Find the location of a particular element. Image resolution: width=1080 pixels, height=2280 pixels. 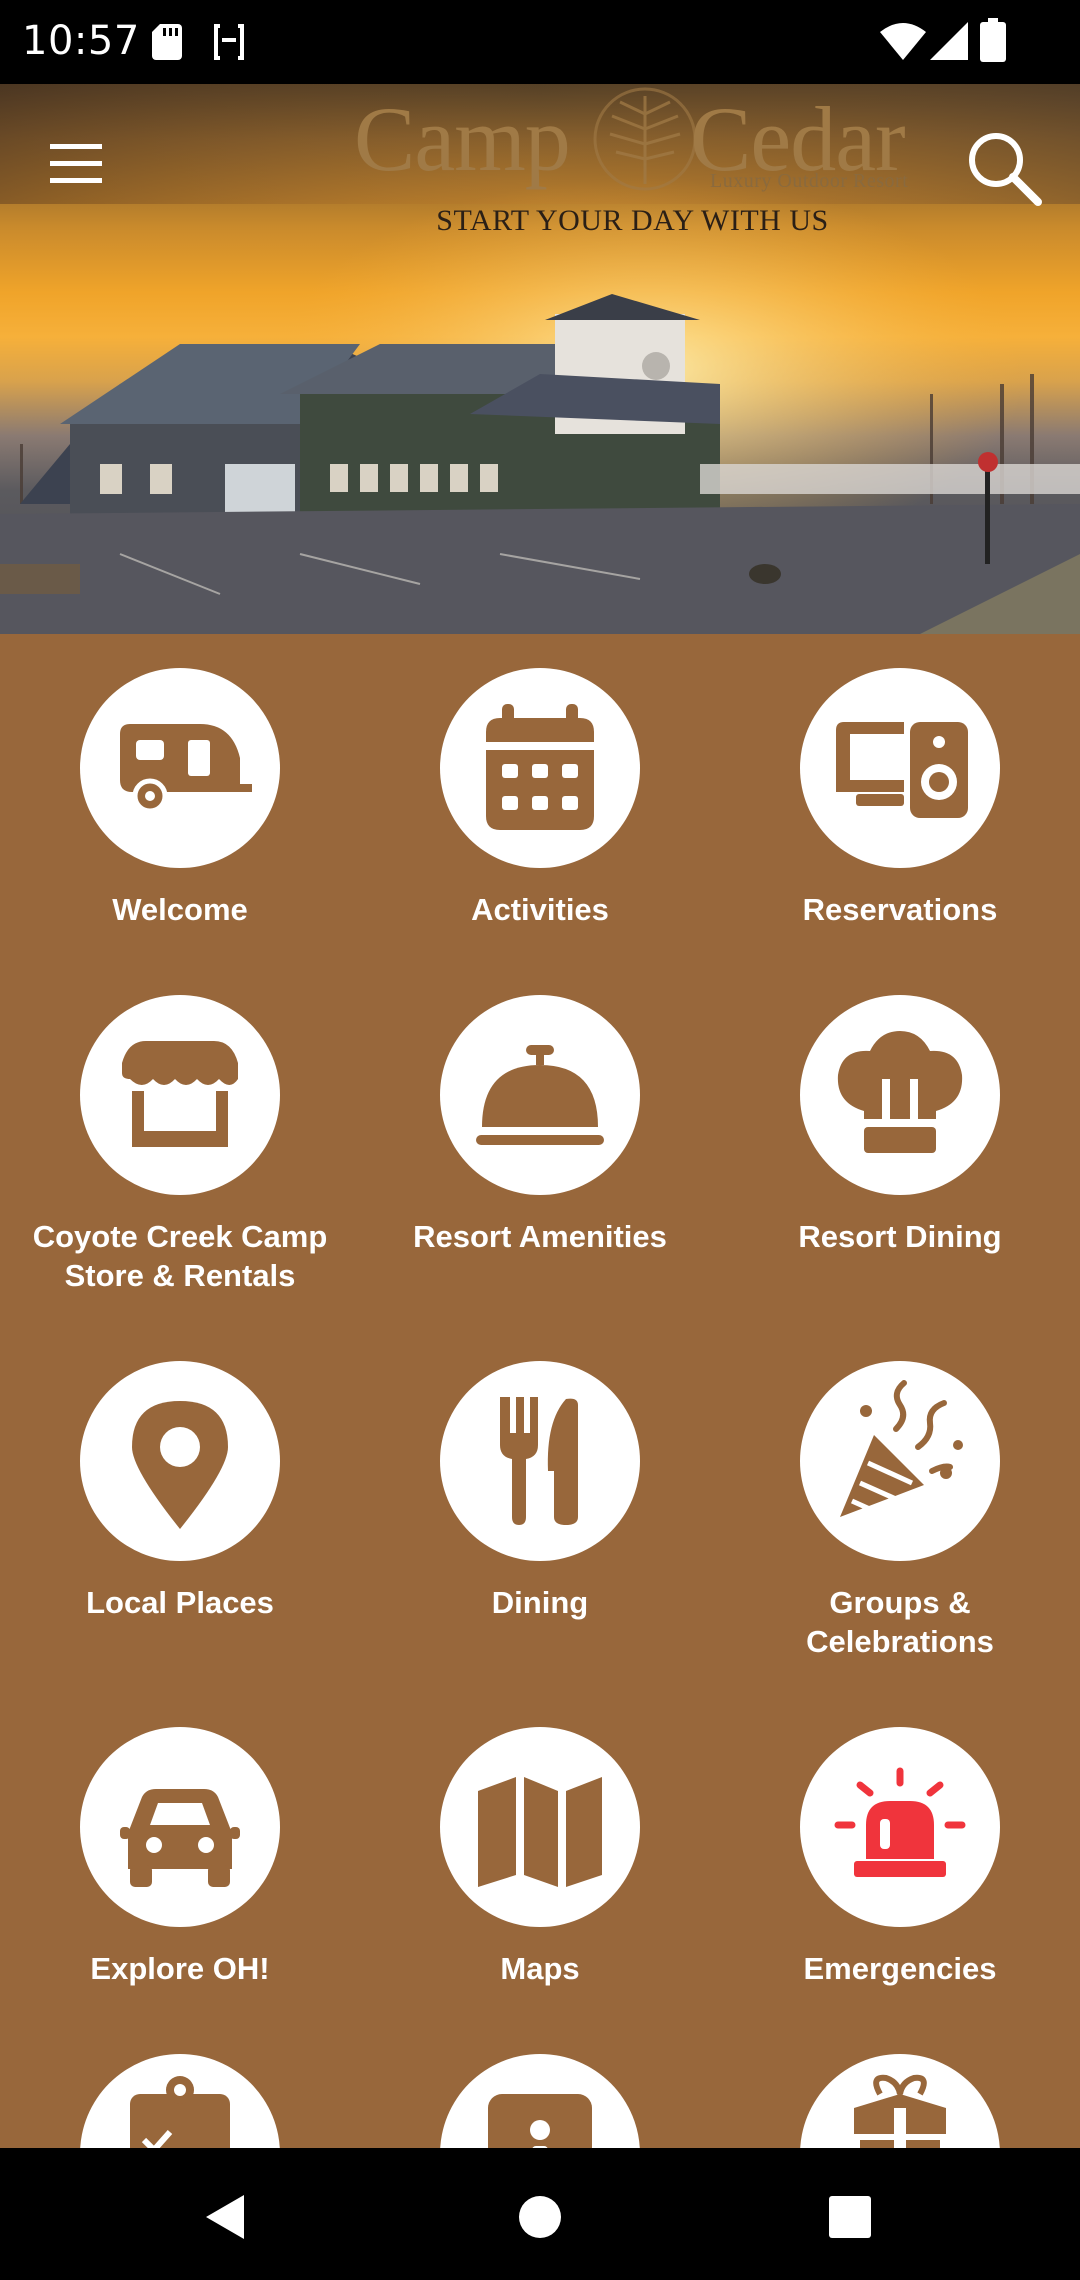

android-nav-bar is located at coordinates (540, 2214).